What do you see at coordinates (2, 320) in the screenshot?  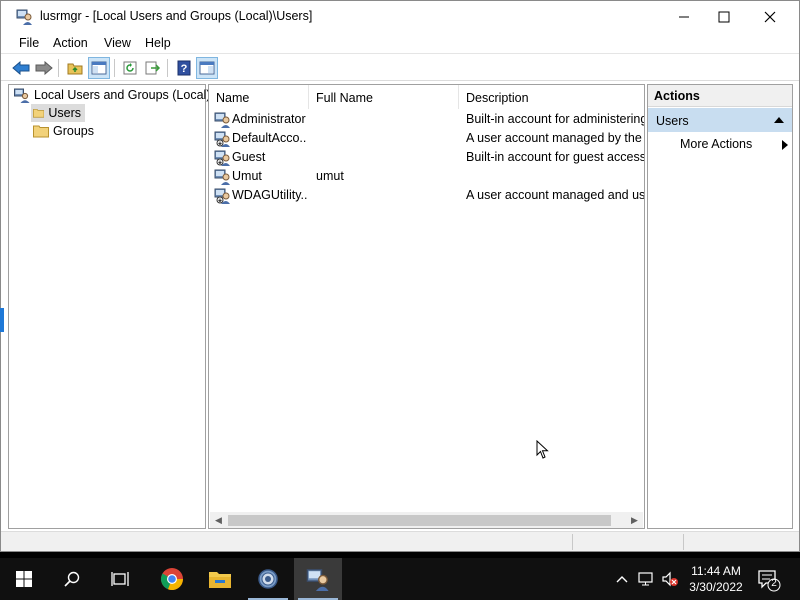 I see `desktop-edge-highlight` at bounding box center [2, 320].